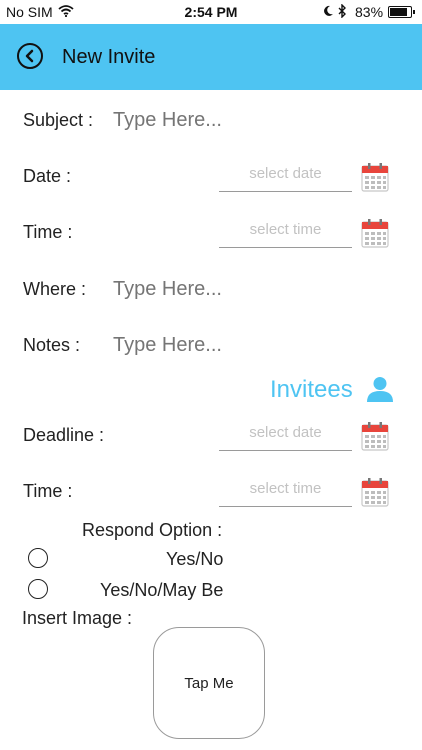 Image resolution: width=422 pixels, height=750 pixels. What do you see at coordinates (285, 435) in the screenshot?
I see `deadline-date-picker: select date` at bounding box center [285, 435].